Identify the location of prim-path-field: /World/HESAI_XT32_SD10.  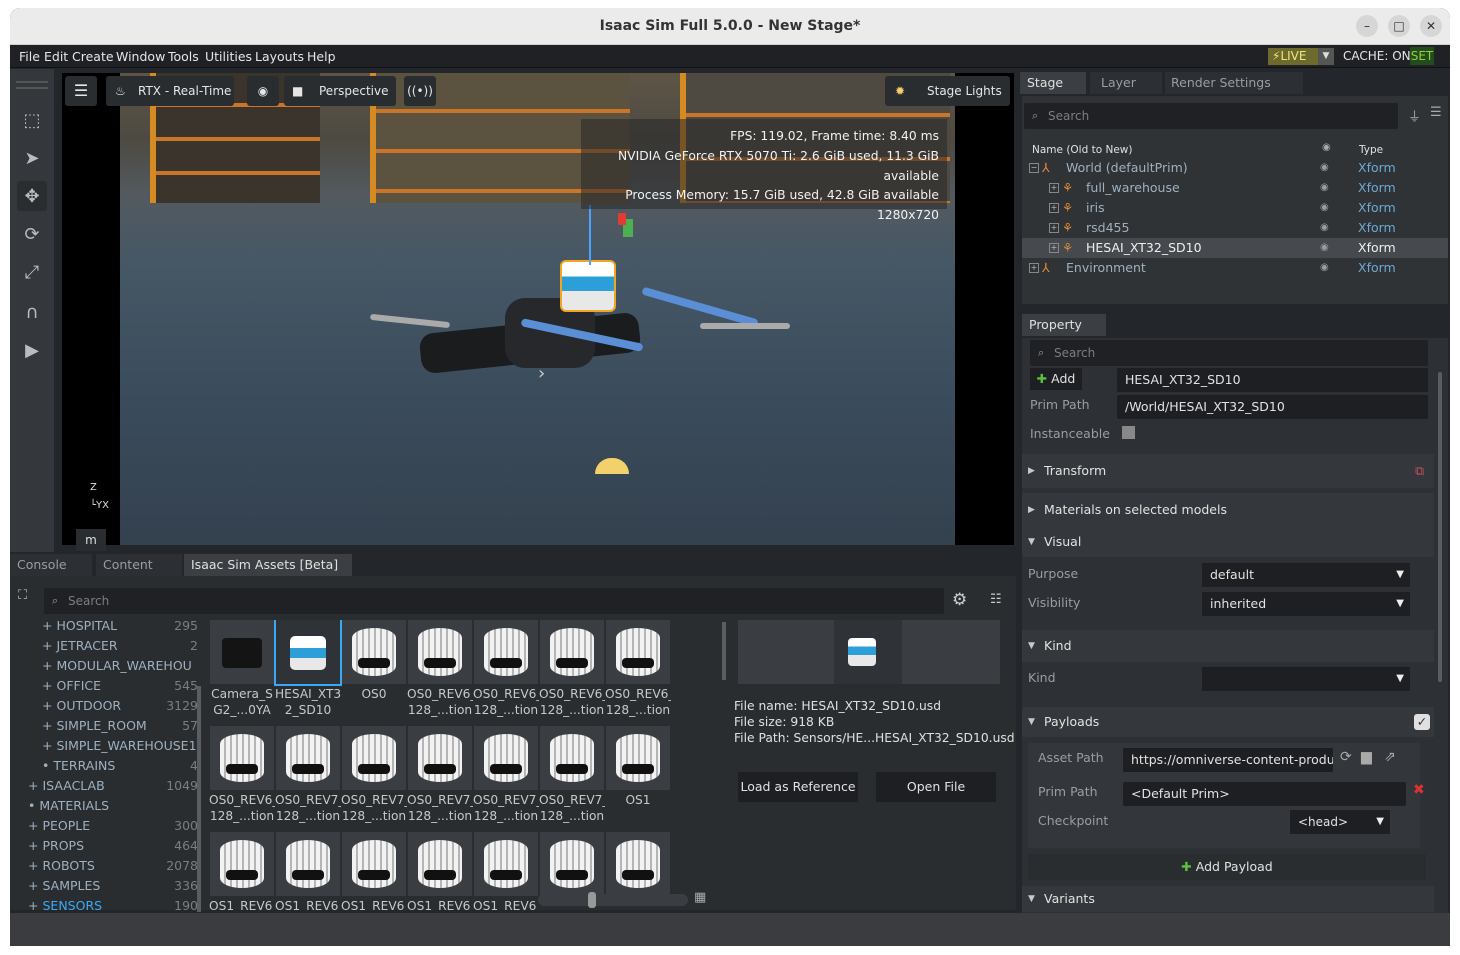
(1272, 407).